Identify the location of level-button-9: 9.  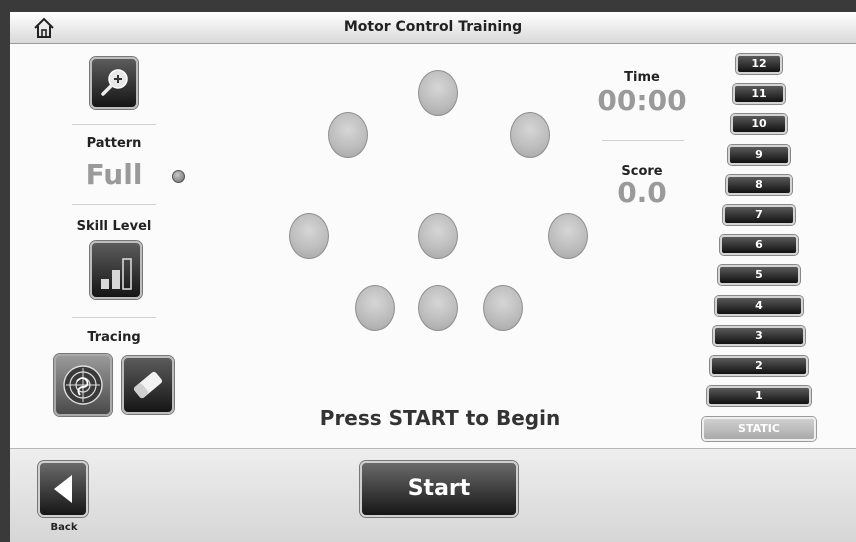
(759, 154).